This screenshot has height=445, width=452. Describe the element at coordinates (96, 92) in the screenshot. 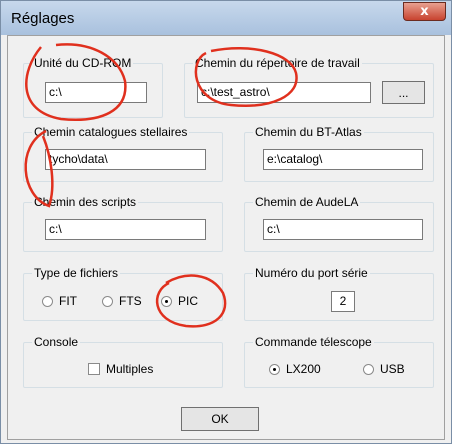

I see `cdrom-input: c:\` at that location.